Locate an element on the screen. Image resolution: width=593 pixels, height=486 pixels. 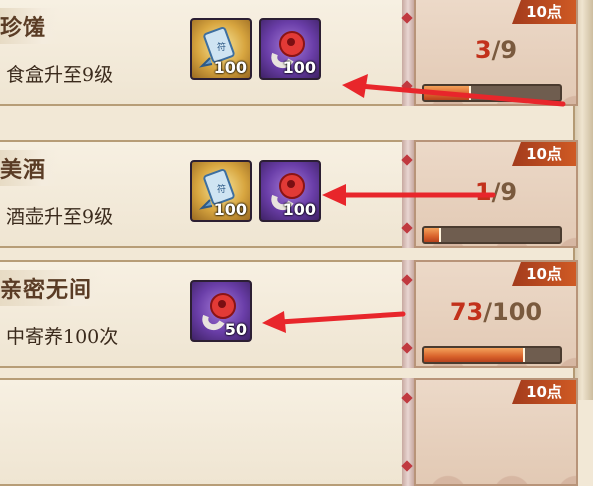
task-description: 中寄养100次 is located at coordinates (62, 337).